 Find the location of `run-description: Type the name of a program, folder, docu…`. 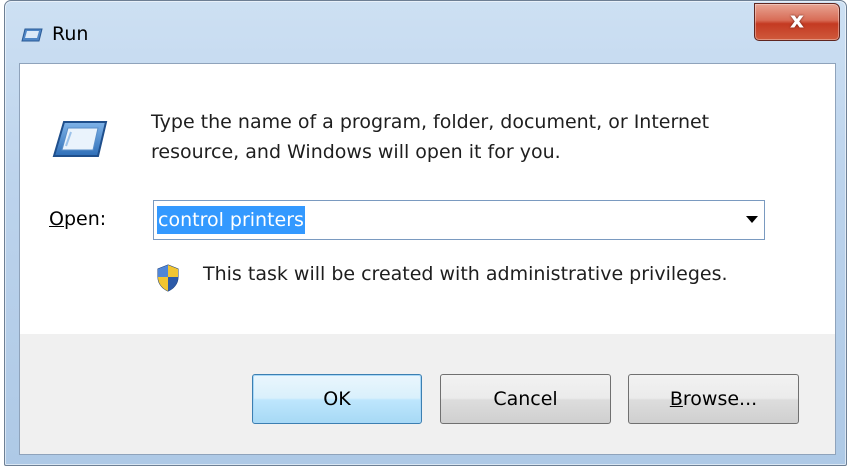

run-description: Type the name of a program, folder, docu… is located at coordinates (430, 137).